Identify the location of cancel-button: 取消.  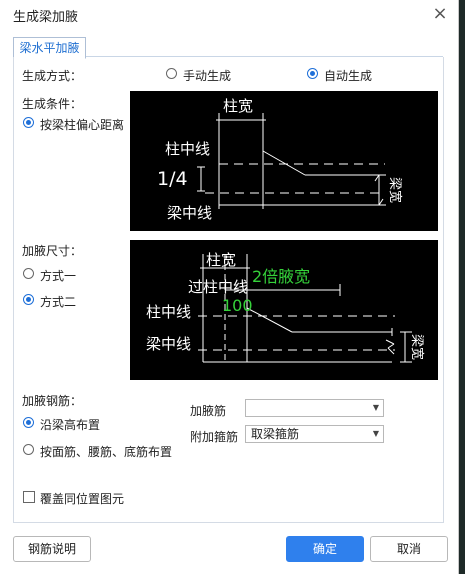
(409, 549).